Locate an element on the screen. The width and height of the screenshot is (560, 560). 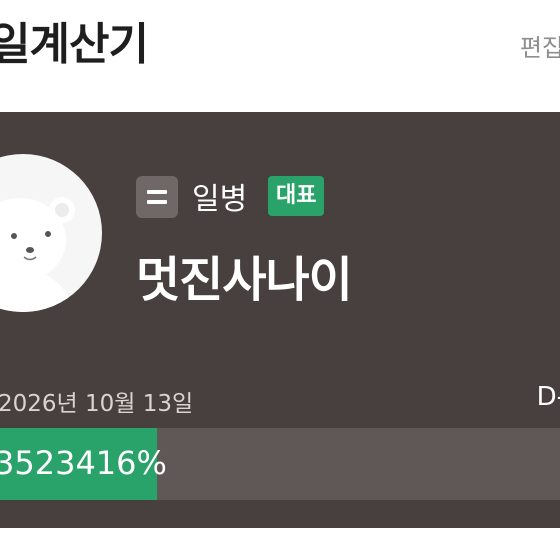
dday-counter: D- is located at coordinates (548, 397).